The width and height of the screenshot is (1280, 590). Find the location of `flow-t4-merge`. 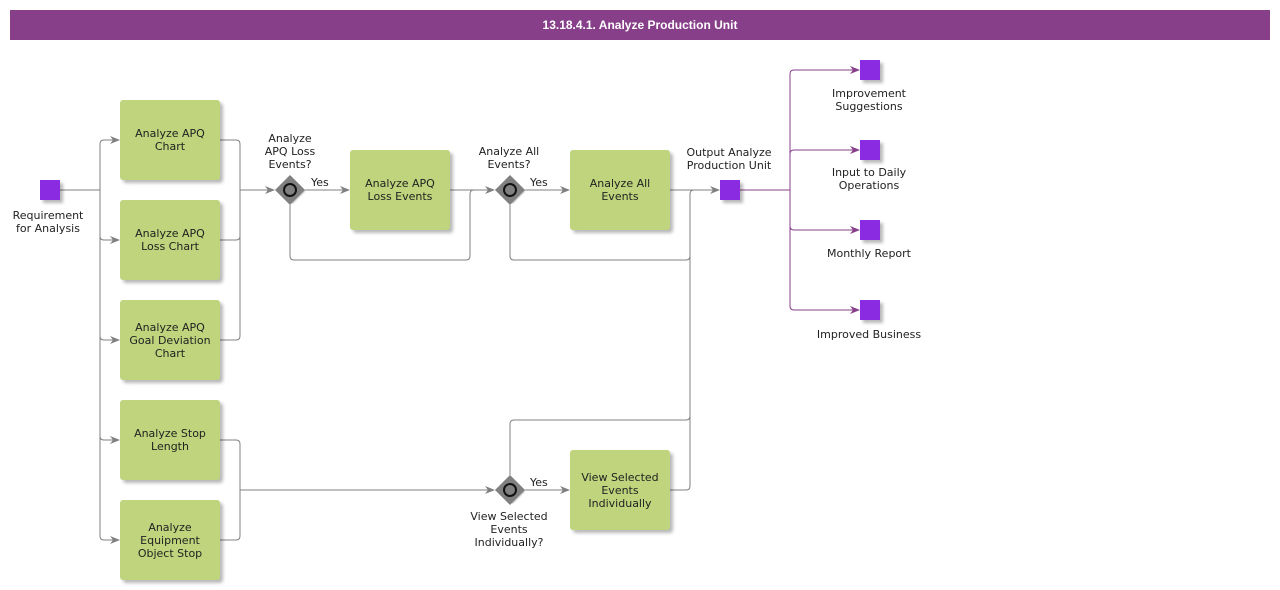

flow-t4-merge is located at coordinates (230, 464).